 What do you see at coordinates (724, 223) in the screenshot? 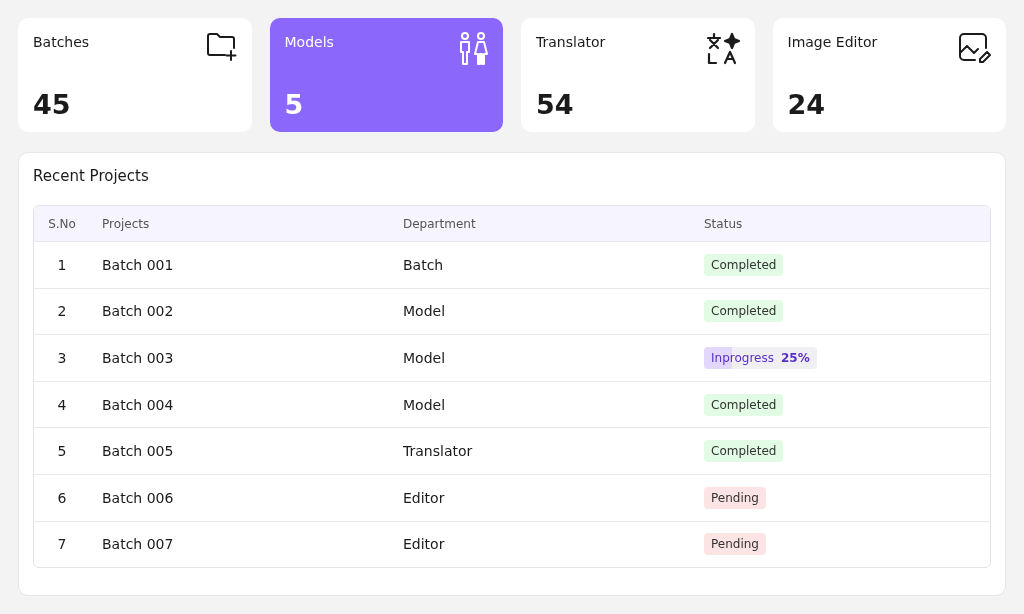
I see `column-header: Status` at bounding box center [724, 223].